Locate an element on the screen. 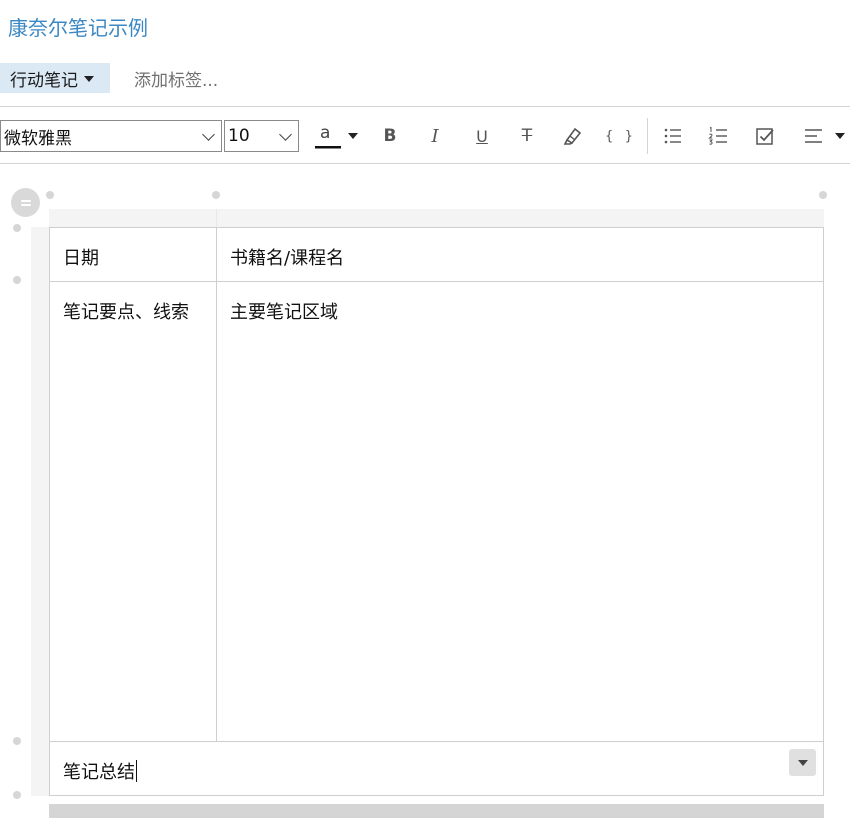  bold-icon: B is located at coordinates (390, 136).